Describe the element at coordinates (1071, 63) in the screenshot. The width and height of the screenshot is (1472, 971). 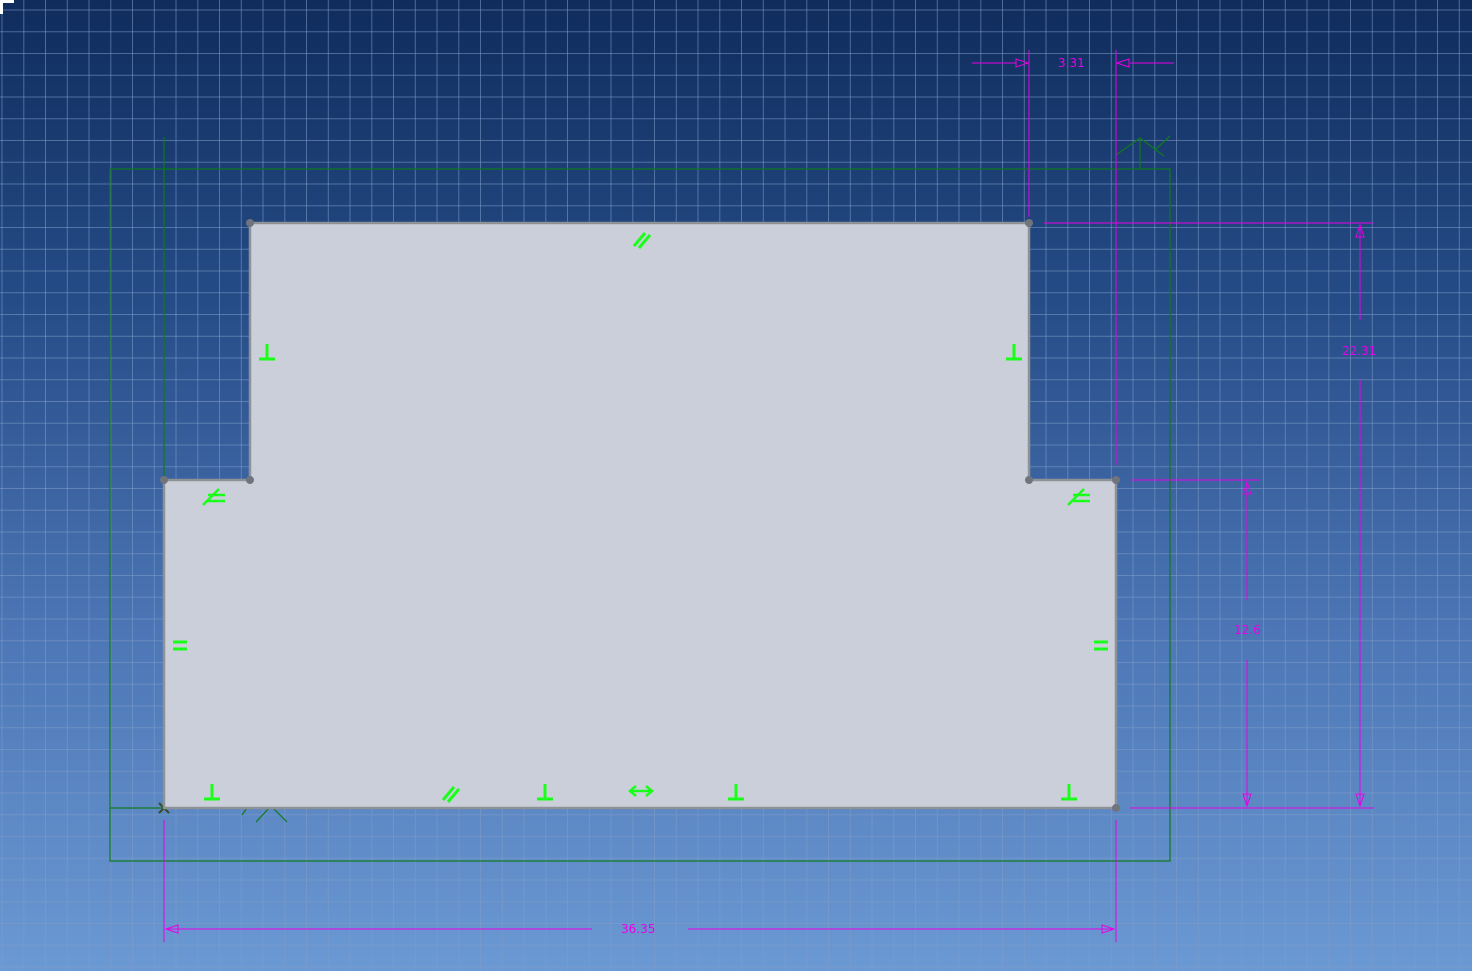
I see `dimension-value-top-gap: 3.31` at that location.